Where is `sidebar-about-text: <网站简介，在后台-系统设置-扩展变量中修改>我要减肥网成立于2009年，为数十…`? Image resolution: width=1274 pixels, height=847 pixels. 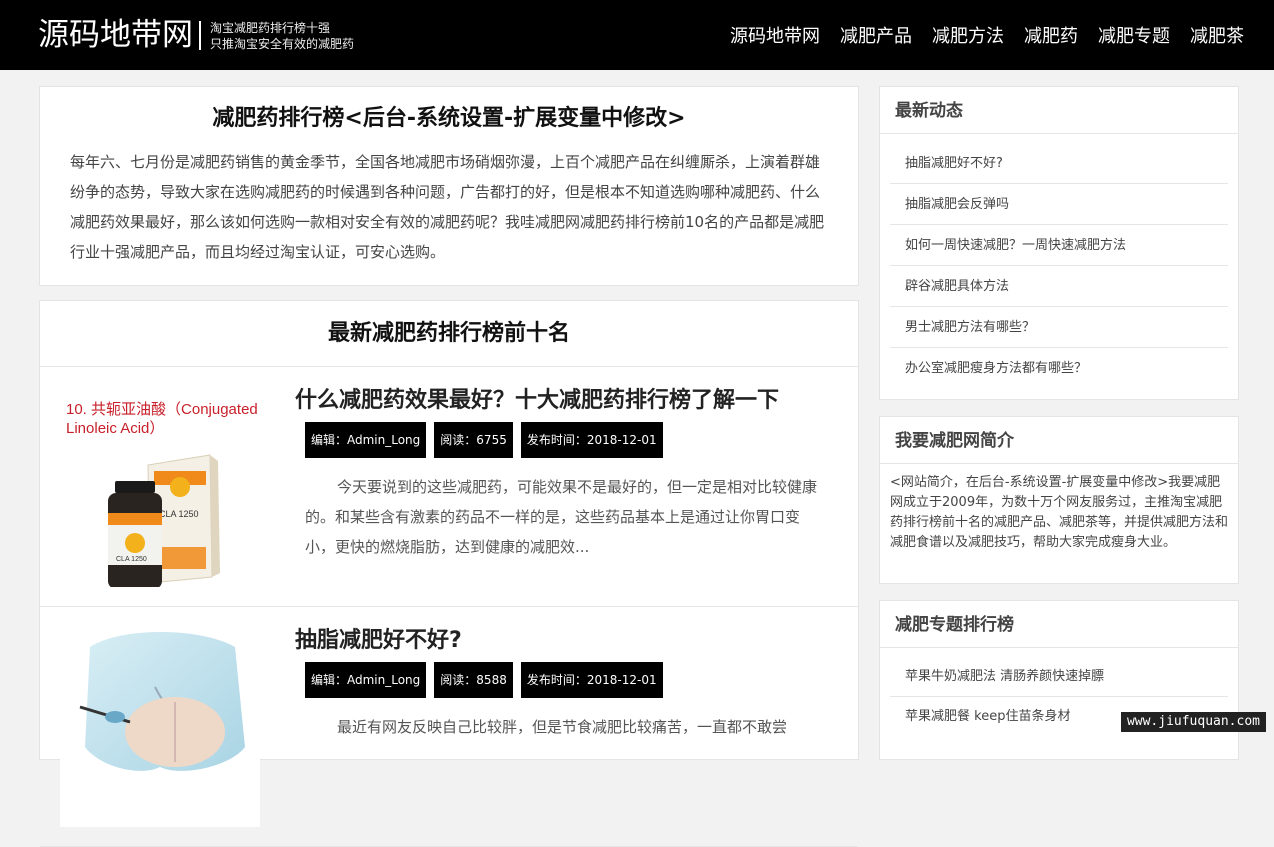 sidebar-about-text: <网站简介，在后台-系统设置-扩展变量中修改>我要减肥网成立于2009年，为数十… is located at coordinates (1059, 512).